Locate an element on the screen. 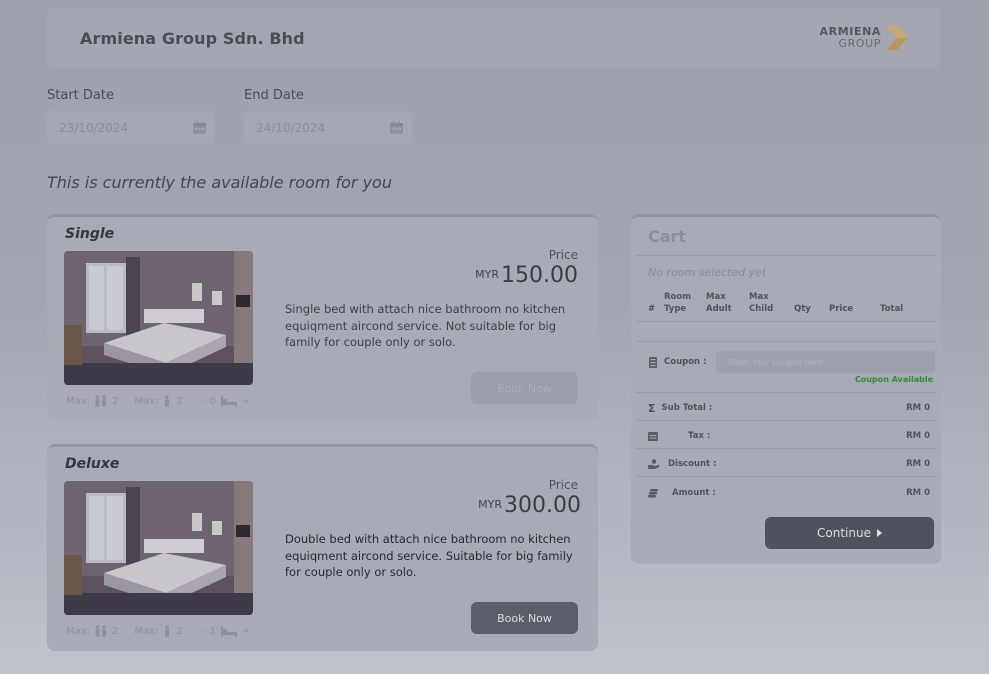 The height and width of the screenshot is (674, 989). tax-value: RM 0 is located at coordinates (918, 436).